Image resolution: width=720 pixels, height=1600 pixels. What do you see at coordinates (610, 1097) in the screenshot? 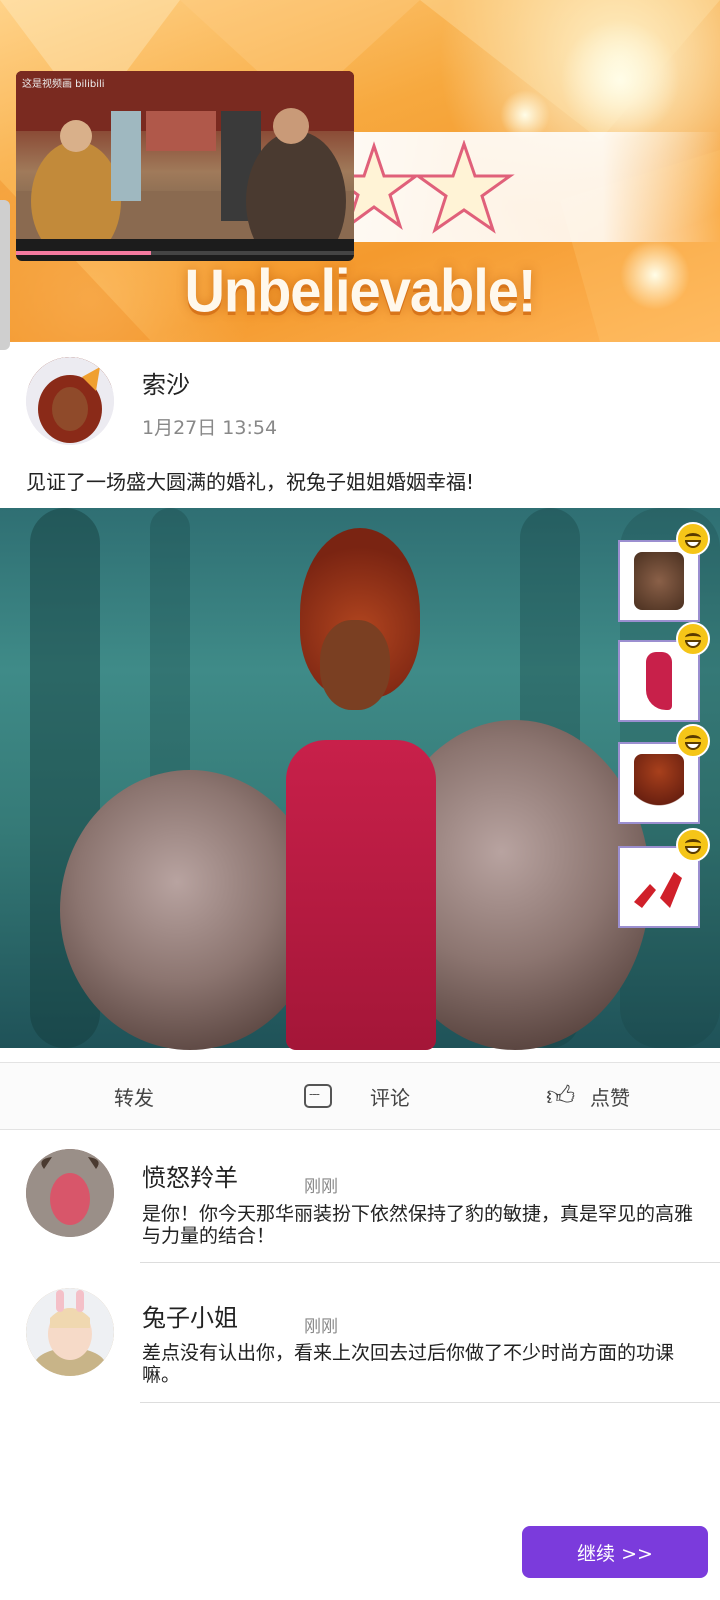
I see `like-label: 点赞` at bounding box center [610, 1097].